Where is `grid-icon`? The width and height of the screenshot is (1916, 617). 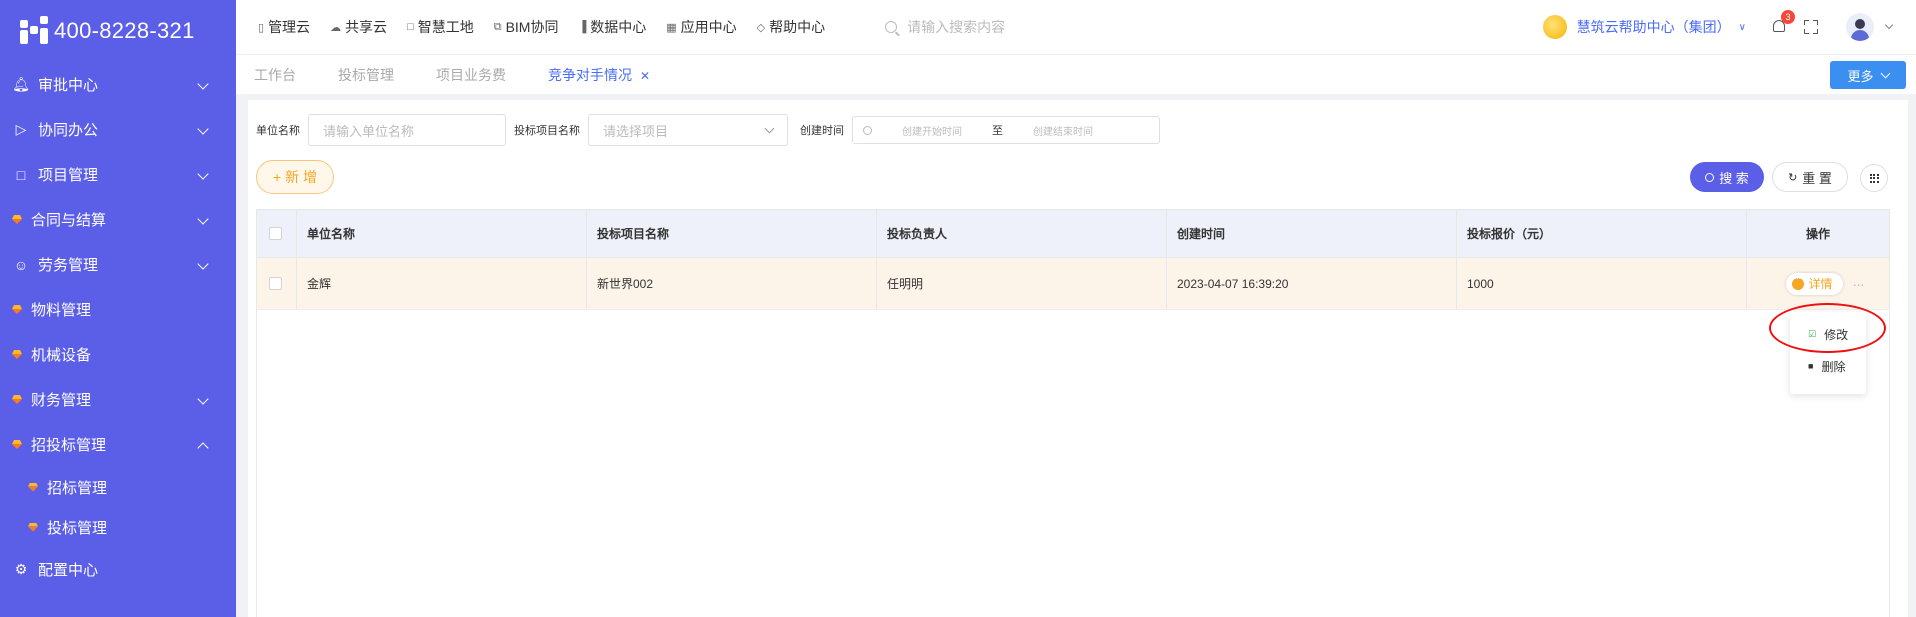
grid-icon is located at coordinates (1874, 178).